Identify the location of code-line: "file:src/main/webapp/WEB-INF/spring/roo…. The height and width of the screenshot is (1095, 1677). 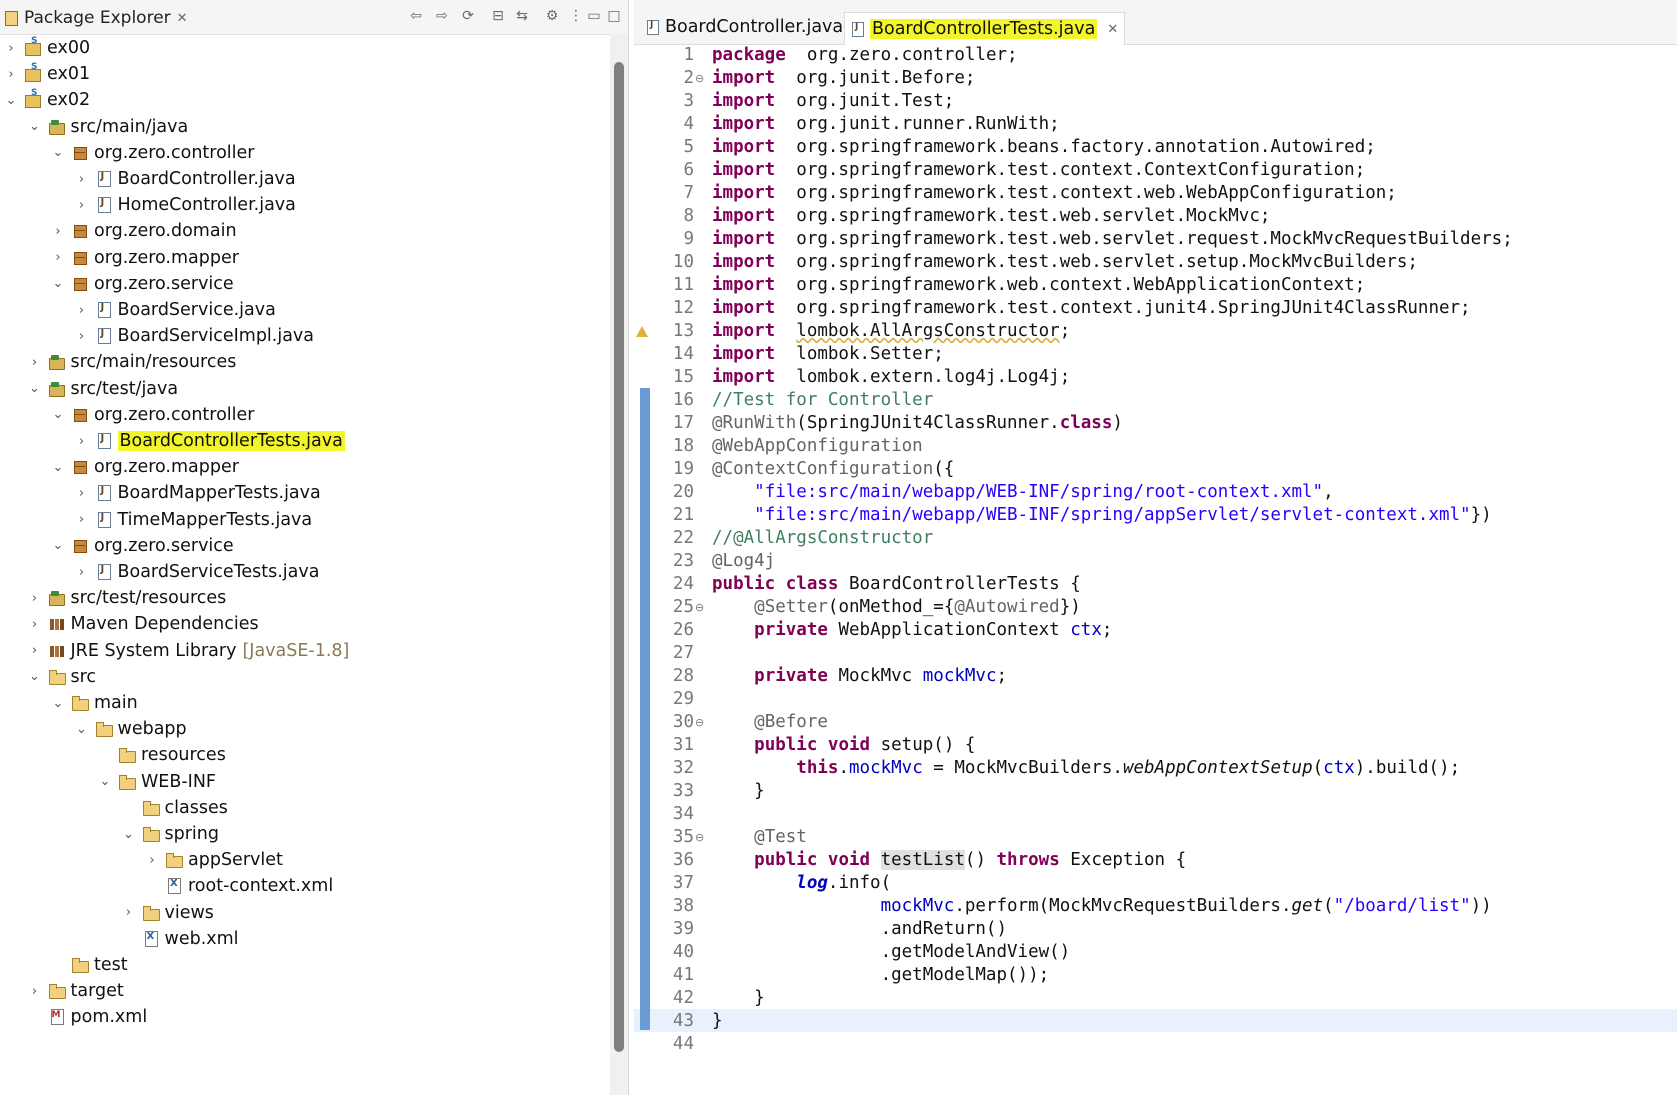
(1023, 492).